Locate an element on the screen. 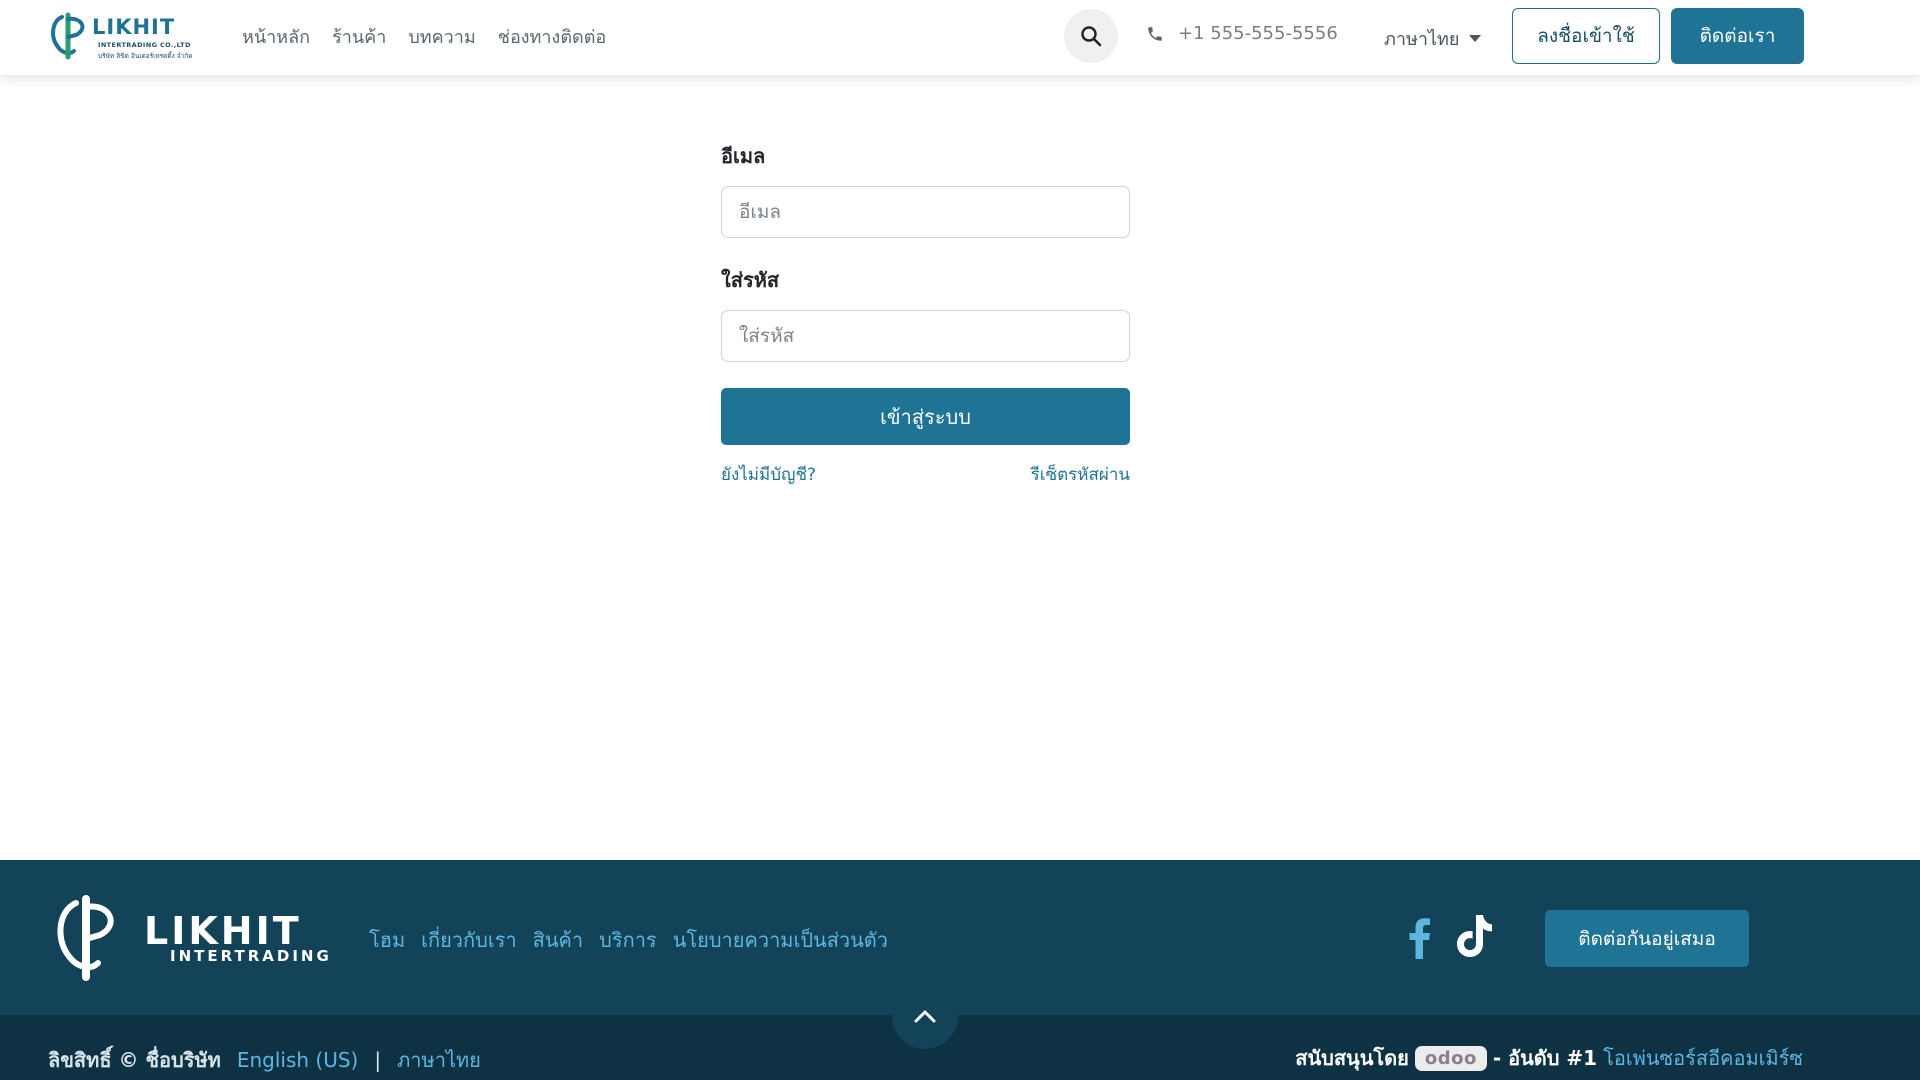 This screenshot has height=1080, width=1920. language-label: ภาษาไทย is located at coordinates (1422, 39).